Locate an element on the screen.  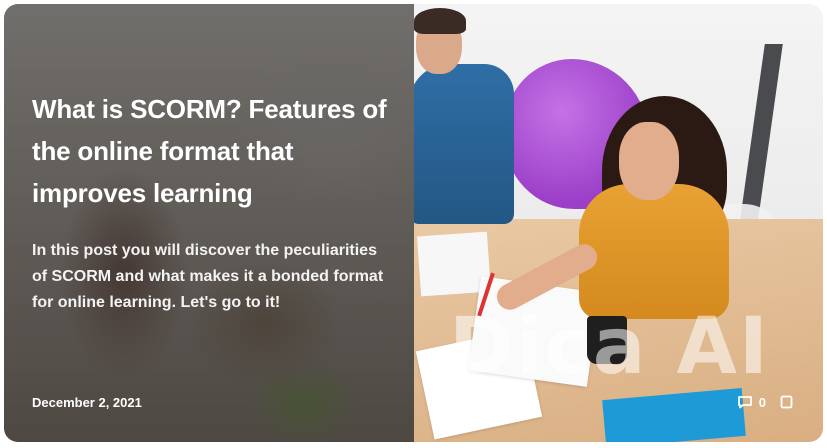
photo-woman-face is located at coordinates (649, 161).